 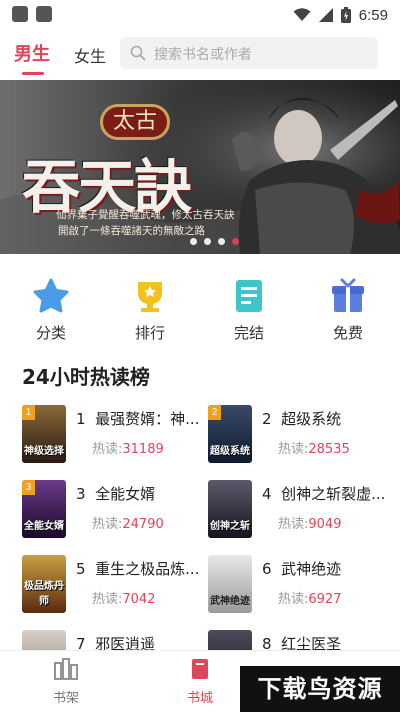 I want to click on heat-count: 热读:28535, so click(x=314, y=449).